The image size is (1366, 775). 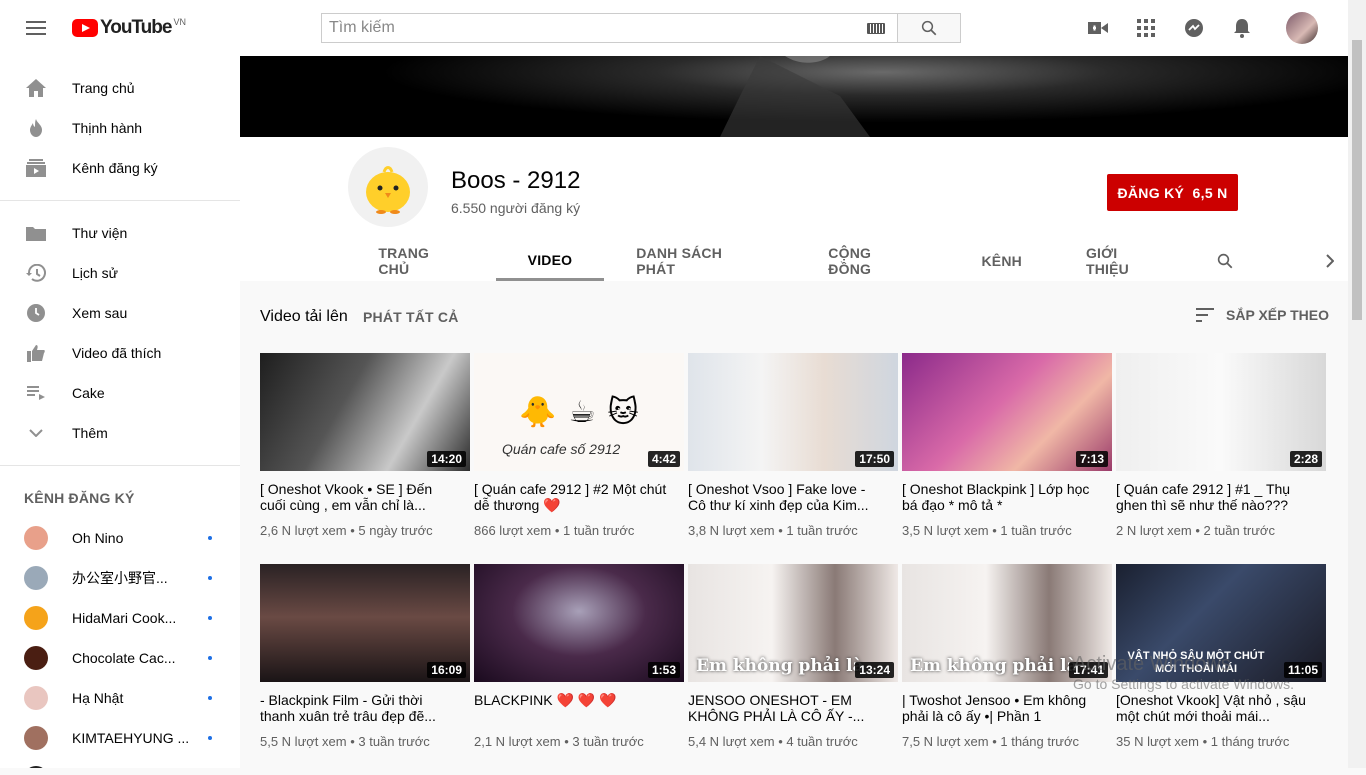 What do you see at coordinates (210, 738) in the screenshot?
I see `new-content-dot` at bounding box center [210, 738].